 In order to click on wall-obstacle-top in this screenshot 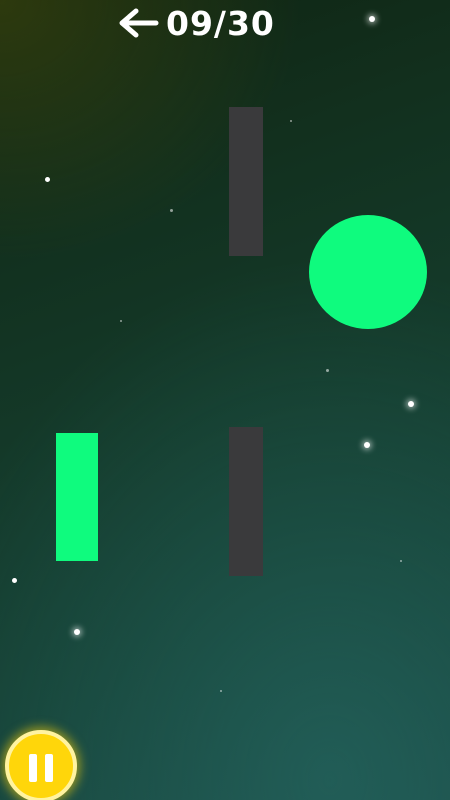, I will do `click(246, 181)`.